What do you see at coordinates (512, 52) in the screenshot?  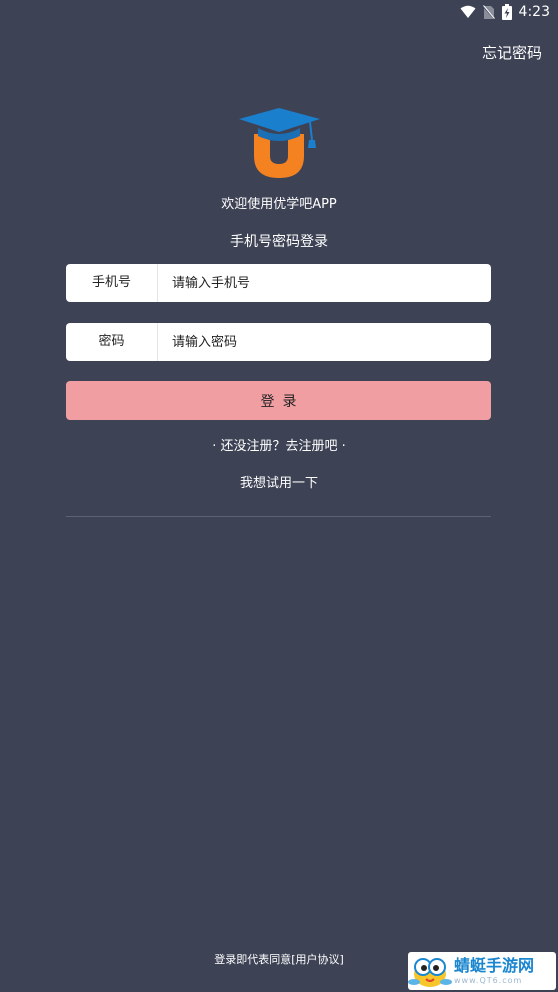 I see `forgot-password-link: 忘记密码` at bounding box center [512, 52].